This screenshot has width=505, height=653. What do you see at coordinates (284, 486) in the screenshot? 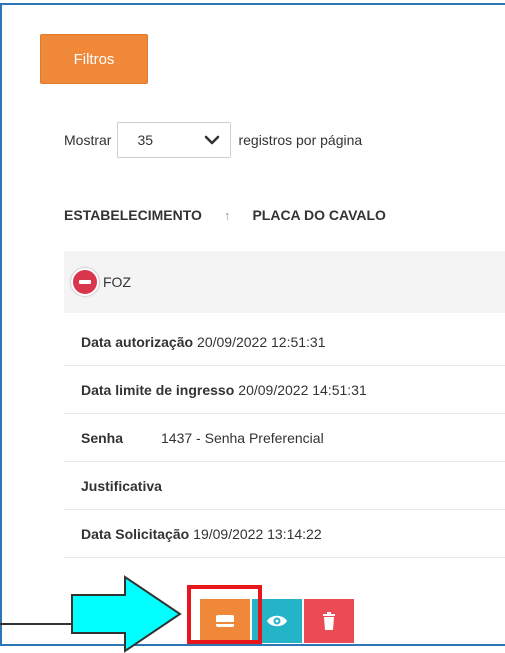
I see `detail-row-justification: Justificativa` at bounding box center [284, 486].